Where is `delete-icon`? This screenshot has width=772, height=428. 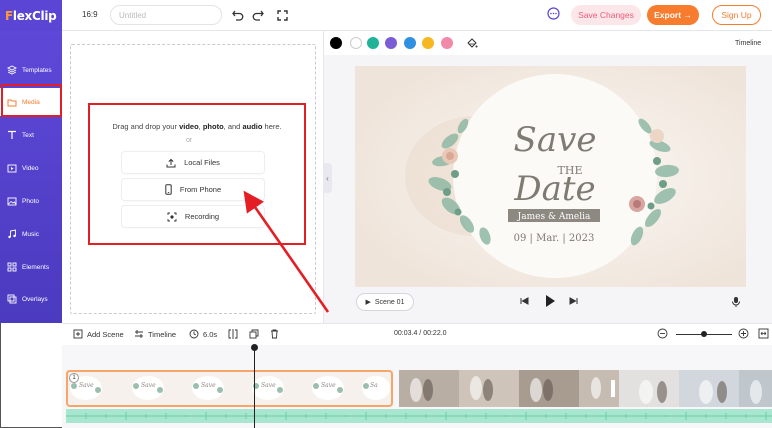
delete-icon is located at coordinates (274, 334).